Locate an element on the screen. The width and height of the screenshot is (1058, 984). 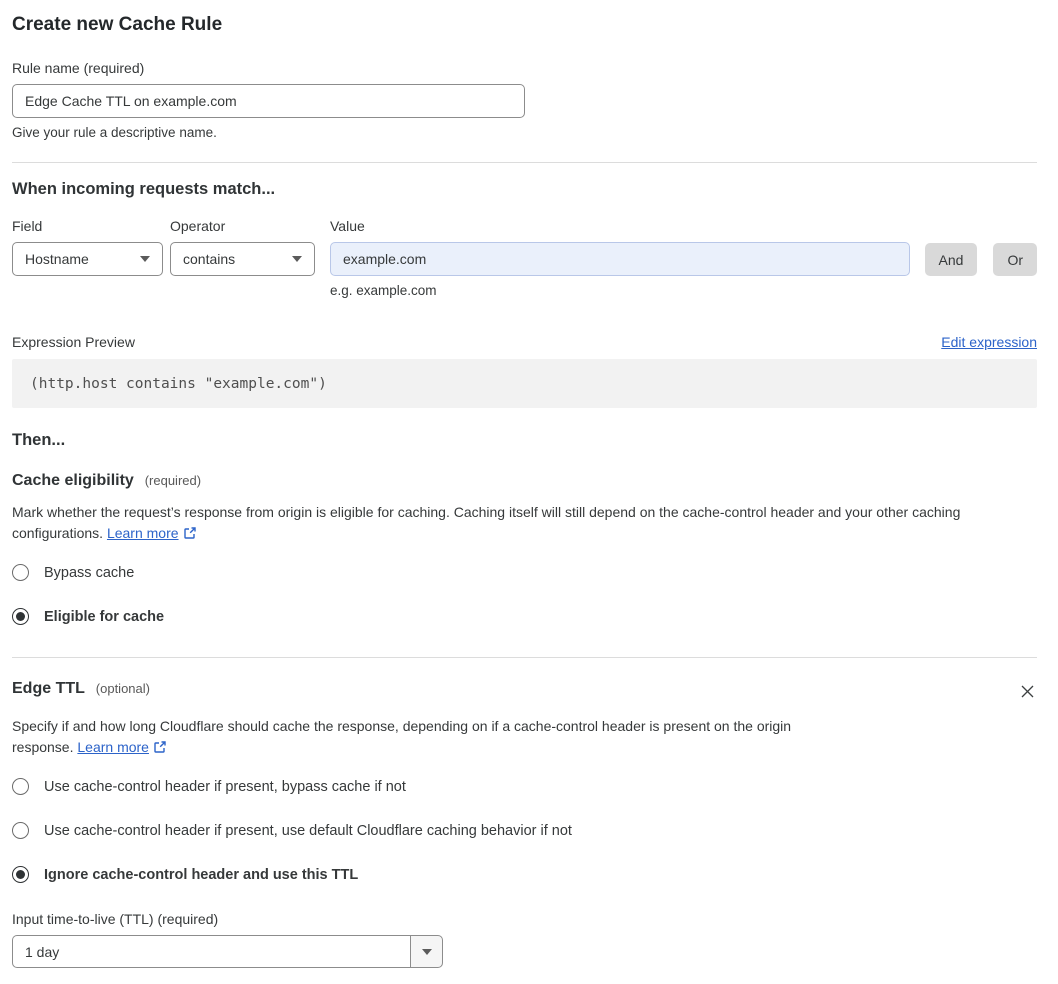
edge-ttl-optional-note: (optional) is located at coordinates (122, 688).